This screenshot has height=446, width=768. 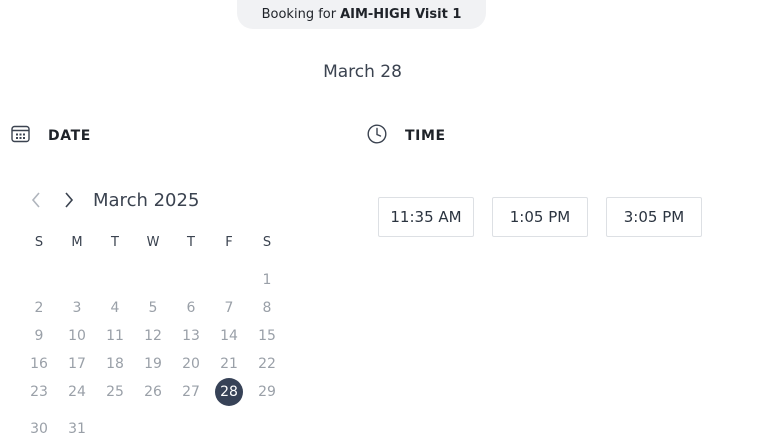 I want to click on time-section-header: TIME, so click(x=406, y=136).